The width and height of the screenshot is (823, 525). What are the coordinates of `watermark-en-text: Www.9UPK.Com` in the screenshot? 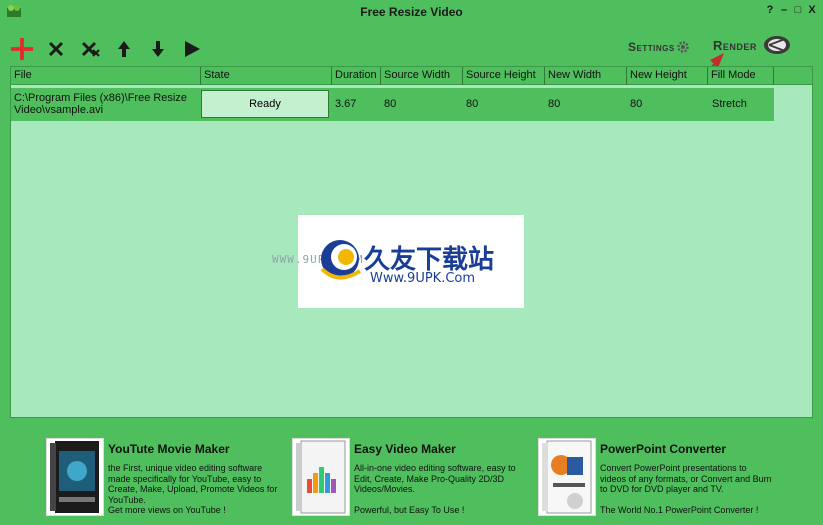 It's located at (423, 278).